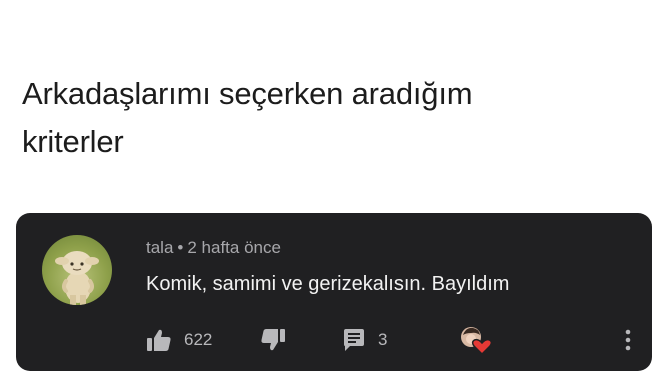 Image resolution: width=672 pixels, height=378 pixels. Describe the element at coordinates (383, 339) in the screenshot. I see `reply-count: 3` at that location.